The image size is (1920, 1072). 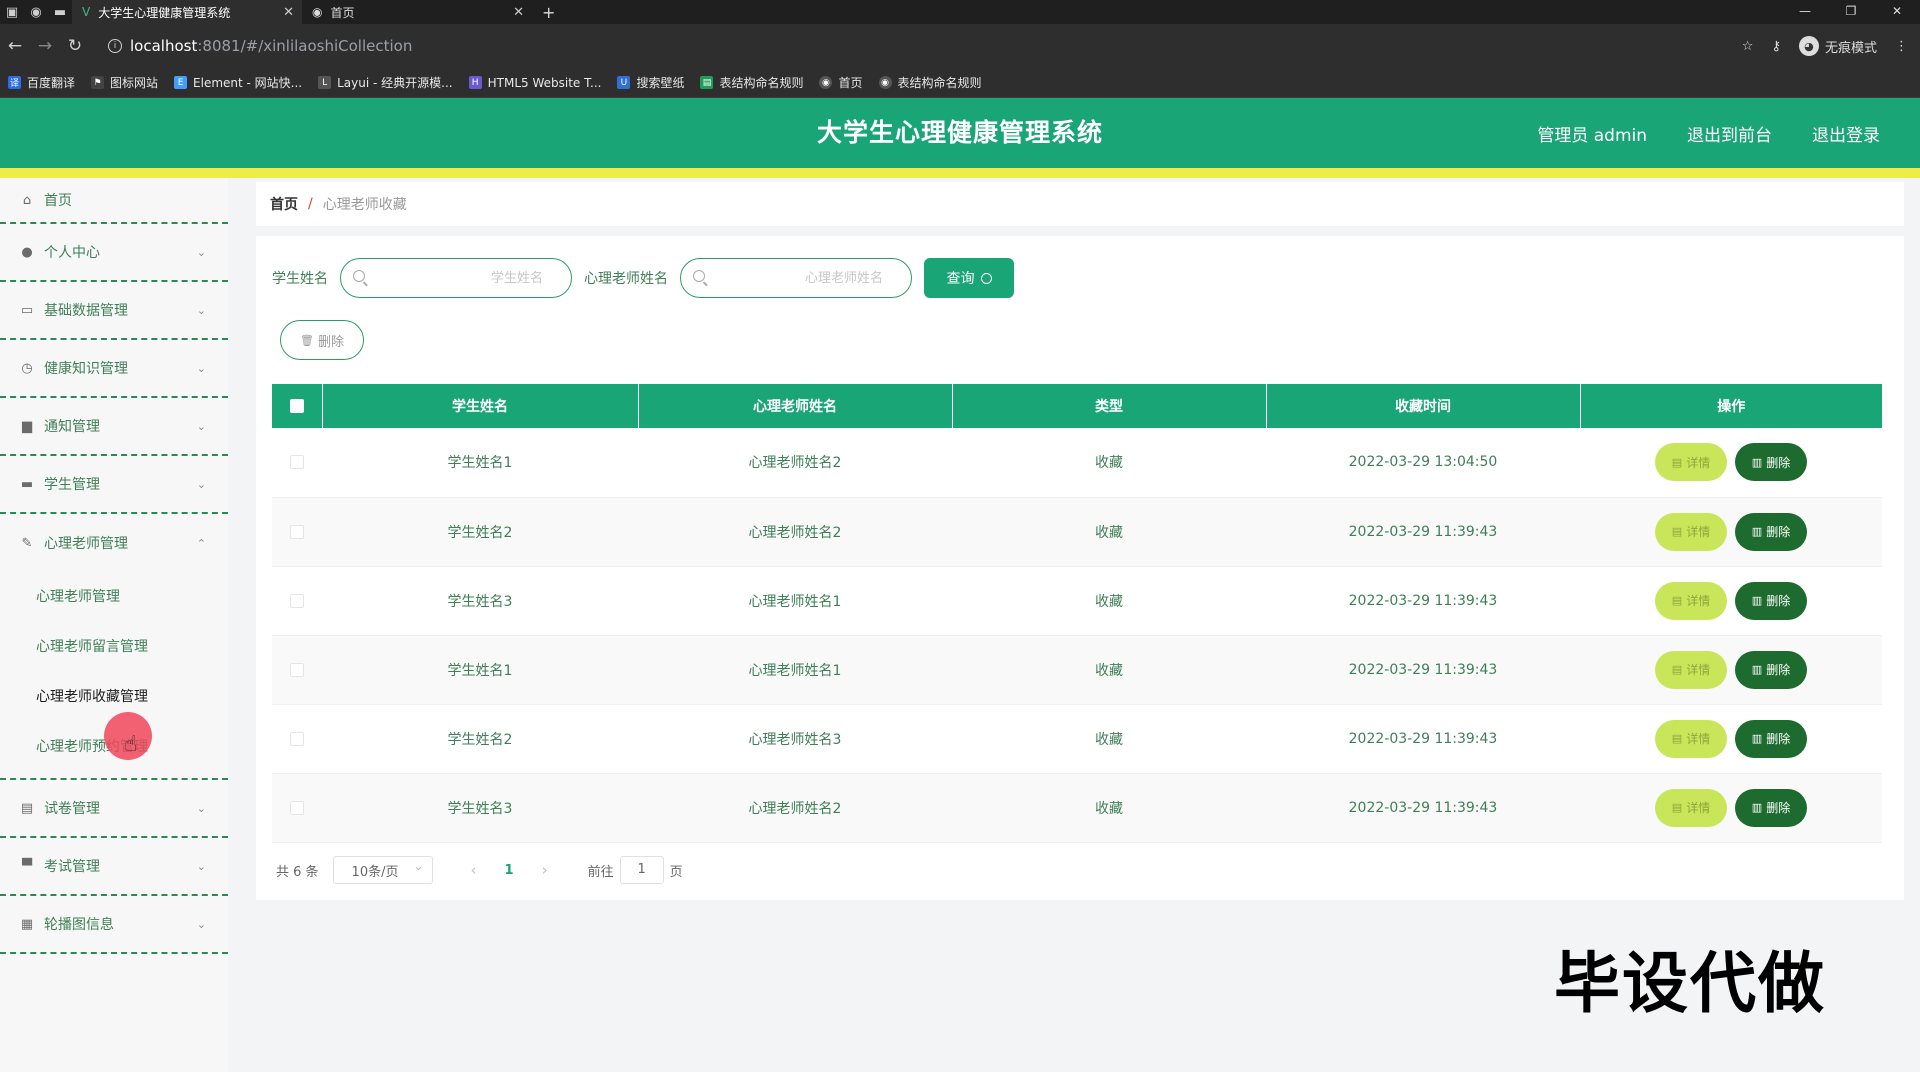 I want to click on sidebar-item-label: 试卷管理, so click(x=72, y=809).